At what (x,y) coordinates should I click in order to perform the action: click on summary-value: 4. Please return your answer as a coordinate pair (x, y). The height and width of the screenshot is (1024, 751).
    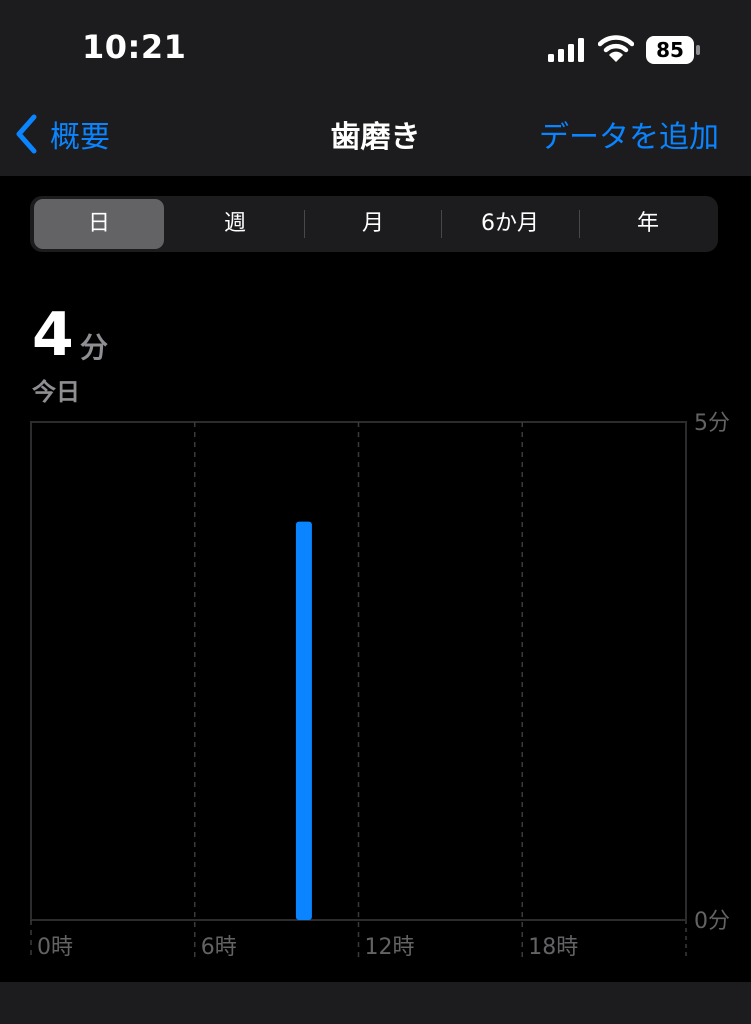
    Looking at the image, I should click on (53, 335).